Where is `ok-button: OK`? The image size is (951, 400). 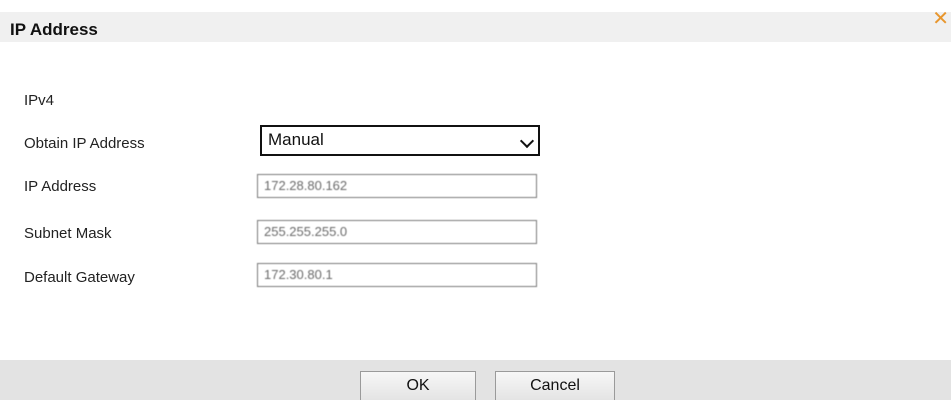
ok-button: OK is located at coordinates (418, 385).